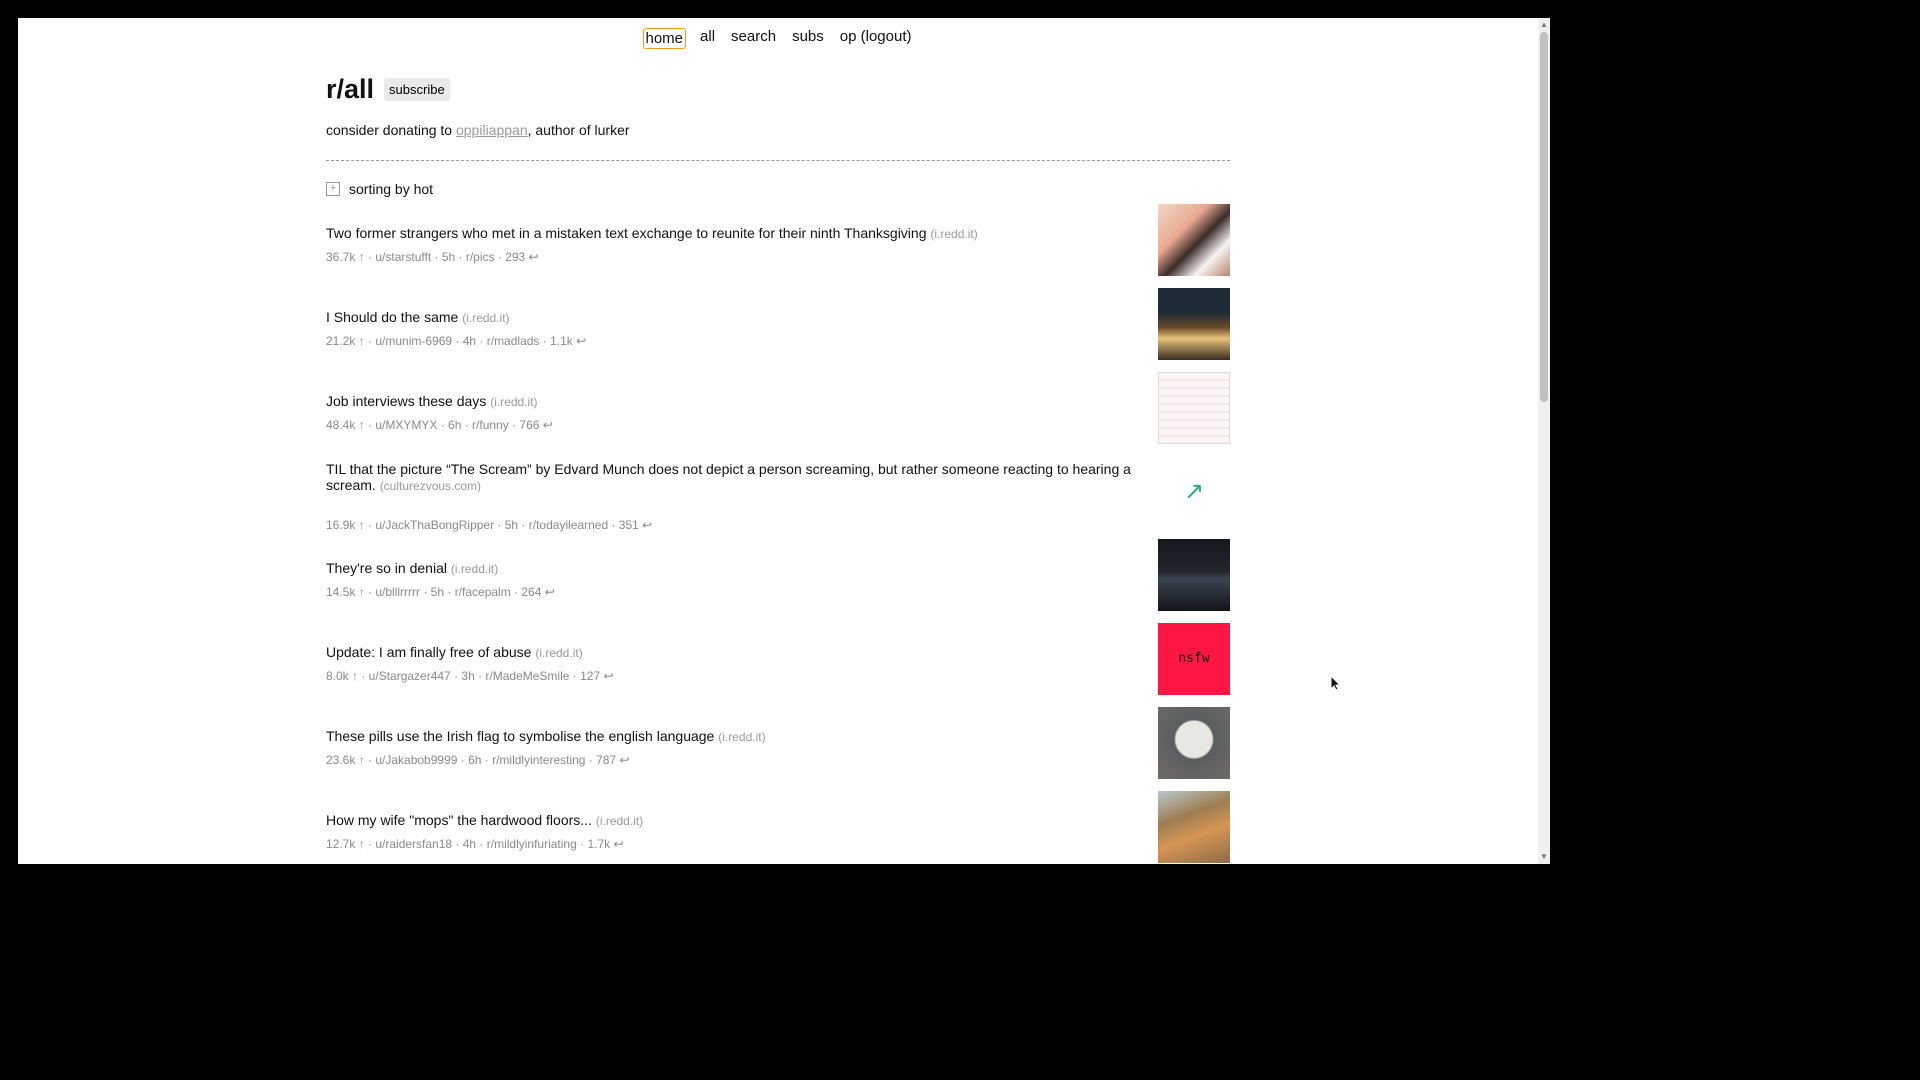 Image resolution: width=1920 pixels, height=1080 pixels. I want to click on plus-box-icon: +, so click(333, 189).